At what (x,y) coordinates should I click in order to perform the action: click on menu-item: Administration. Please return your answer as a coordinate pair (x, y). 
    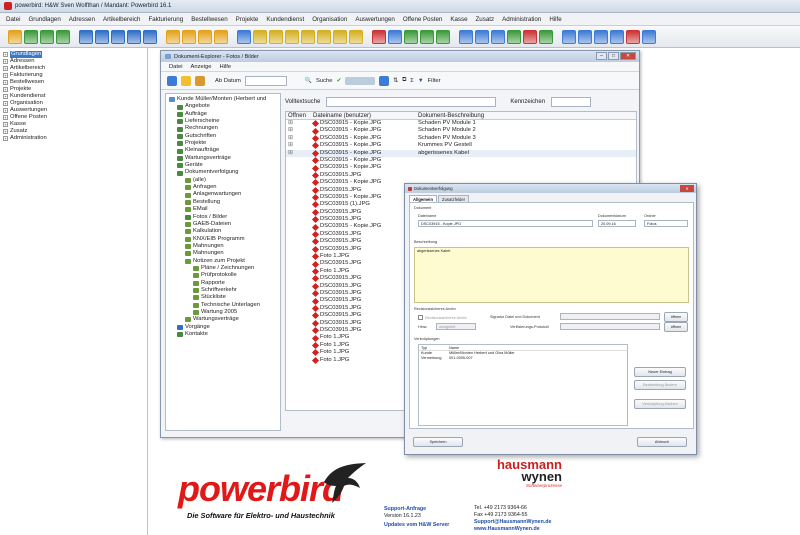
    Looking at the image, I should click on (521, 19).